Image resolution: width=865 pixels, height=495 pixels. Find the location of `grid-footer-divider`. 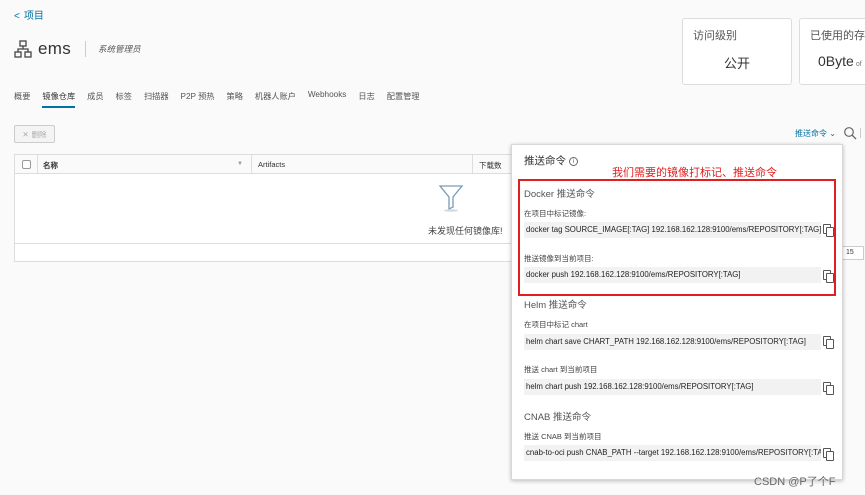

grid-footer-divider is located at coordinates (269, 243).